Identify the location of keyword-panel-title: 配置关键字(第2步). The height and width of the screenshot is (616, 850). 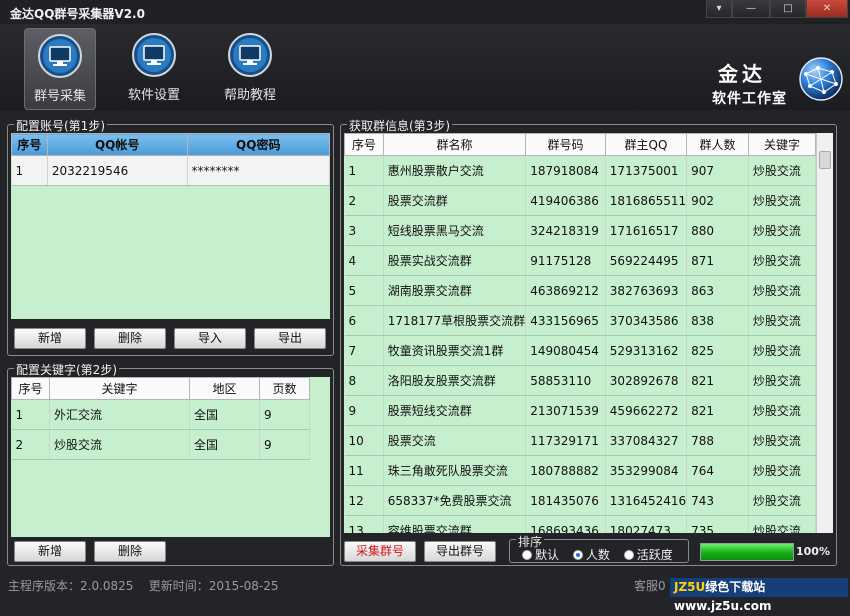
(66, 369).